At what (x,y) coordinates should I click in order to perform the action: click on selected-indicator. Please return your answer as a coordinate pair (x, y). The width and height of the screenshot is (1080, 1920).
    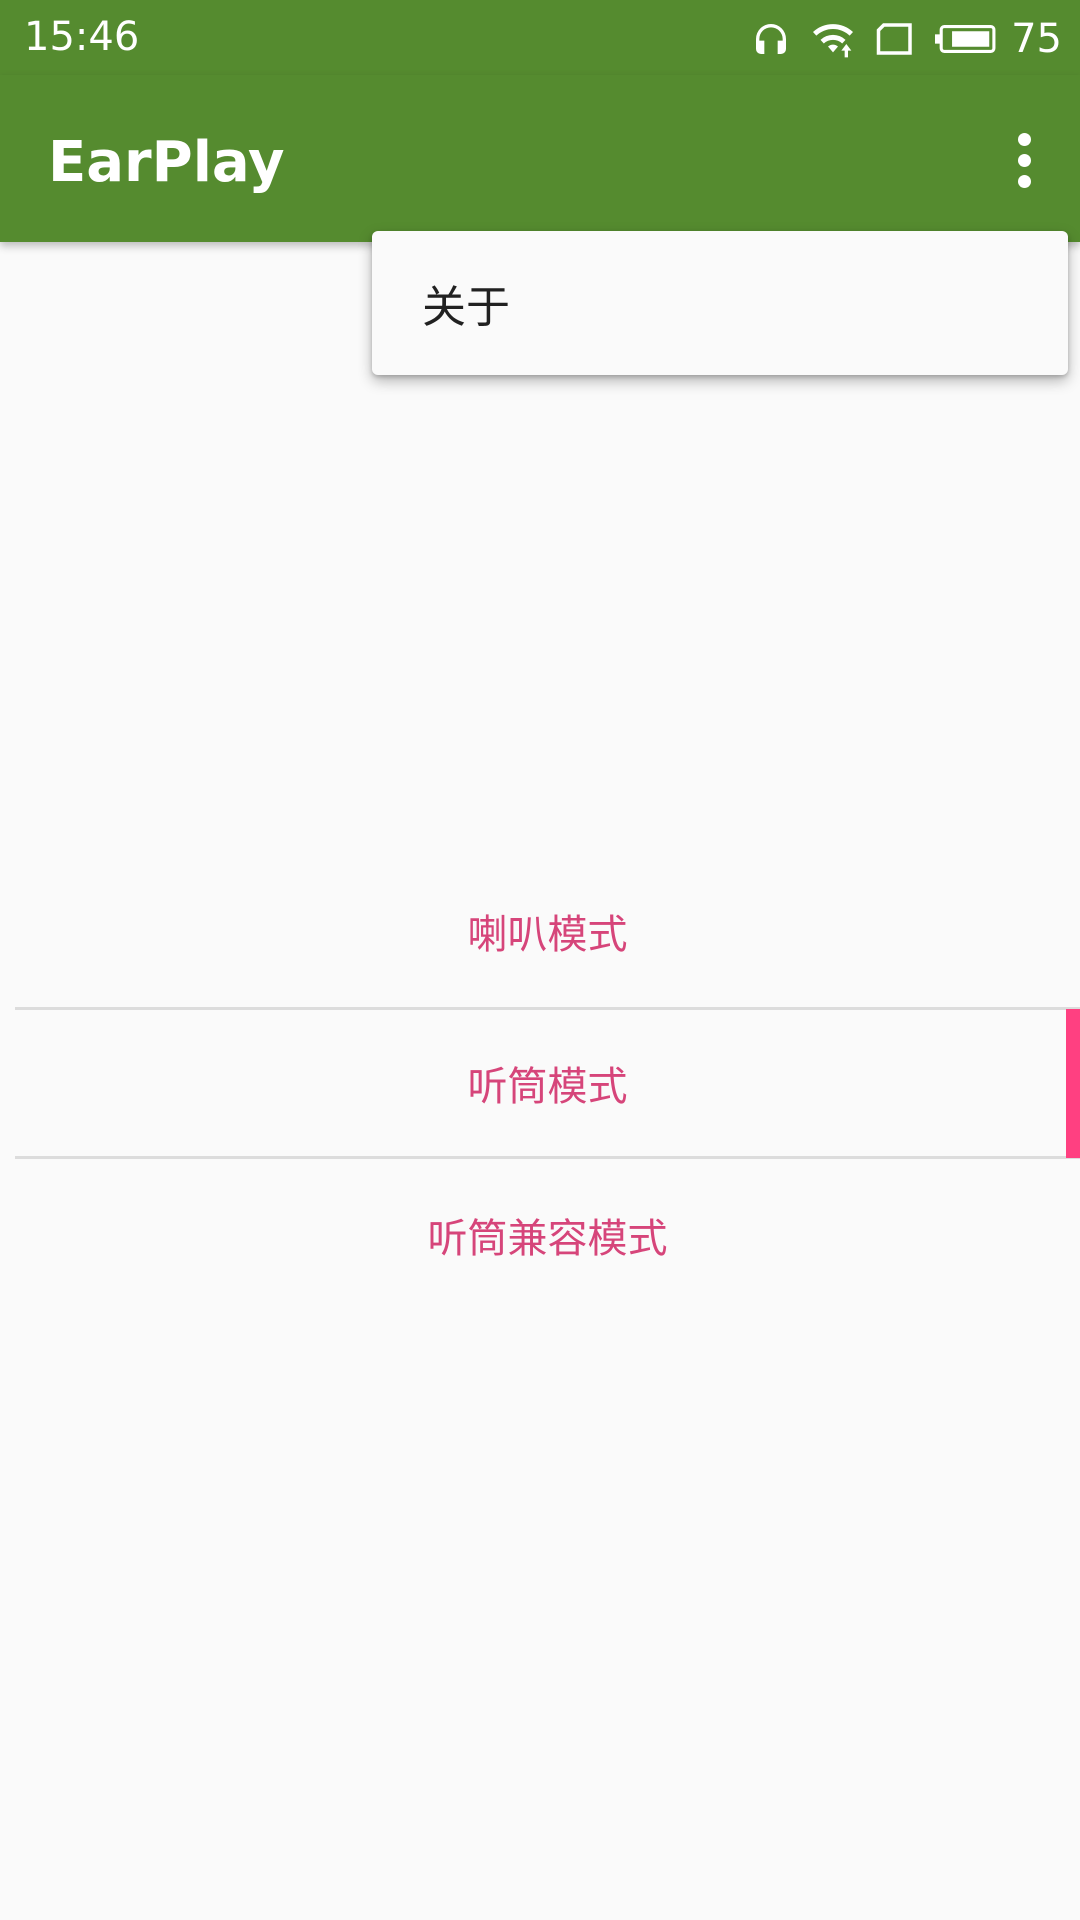
    Looking at the image, I should click on (1073, 1083).